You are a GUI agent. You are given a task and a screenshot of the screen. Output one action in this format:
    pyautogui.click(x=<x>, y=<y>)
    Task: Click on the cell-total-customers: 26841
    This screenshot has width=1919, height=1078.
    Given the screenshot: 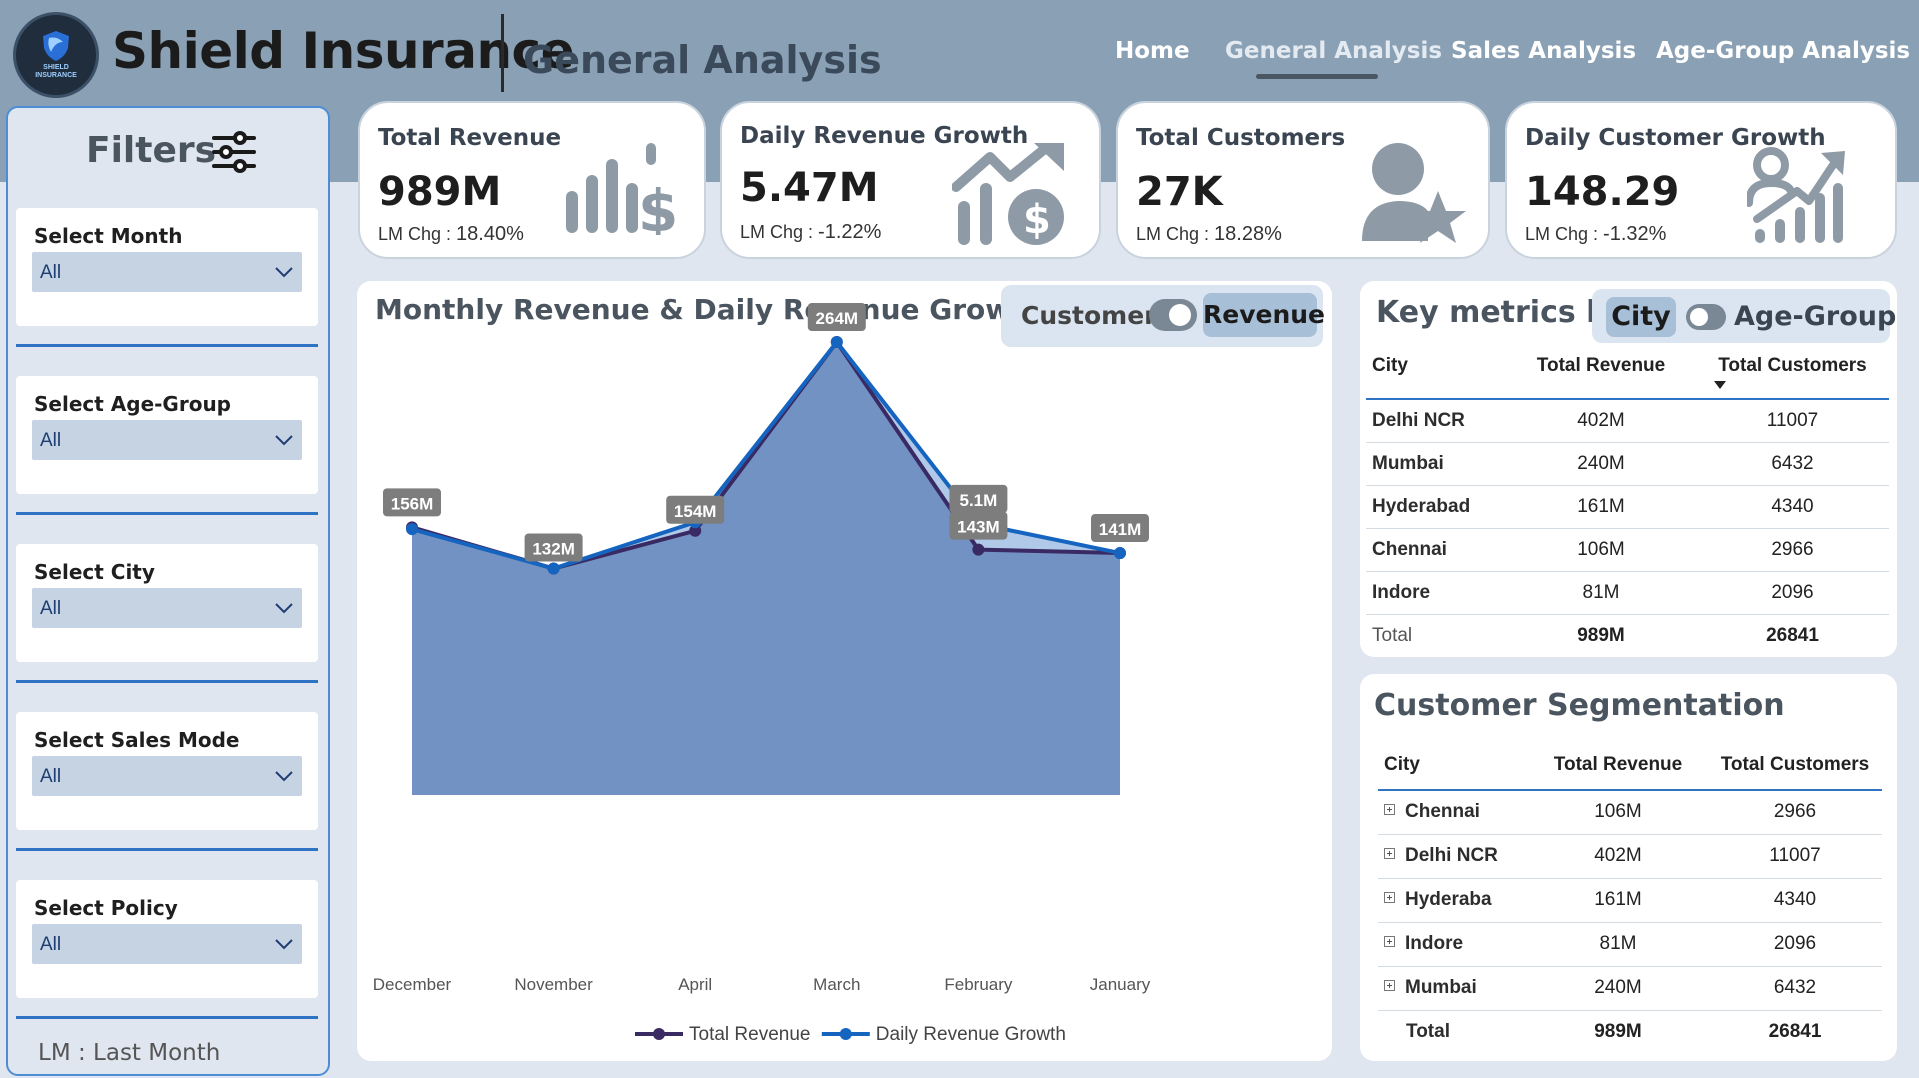 What is the action you would take?
    pyautogui.click(x=1792, y=635)
    